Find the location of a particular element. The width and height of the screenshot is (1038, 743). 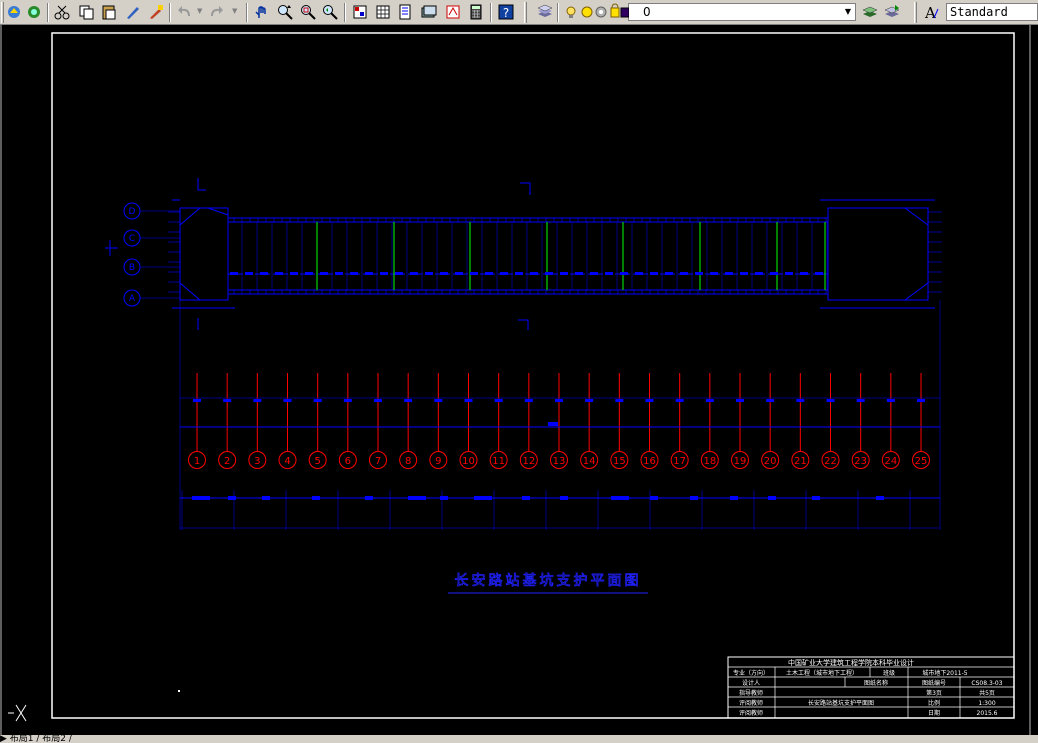

svg-text: A is located at coordinates (930, 12).